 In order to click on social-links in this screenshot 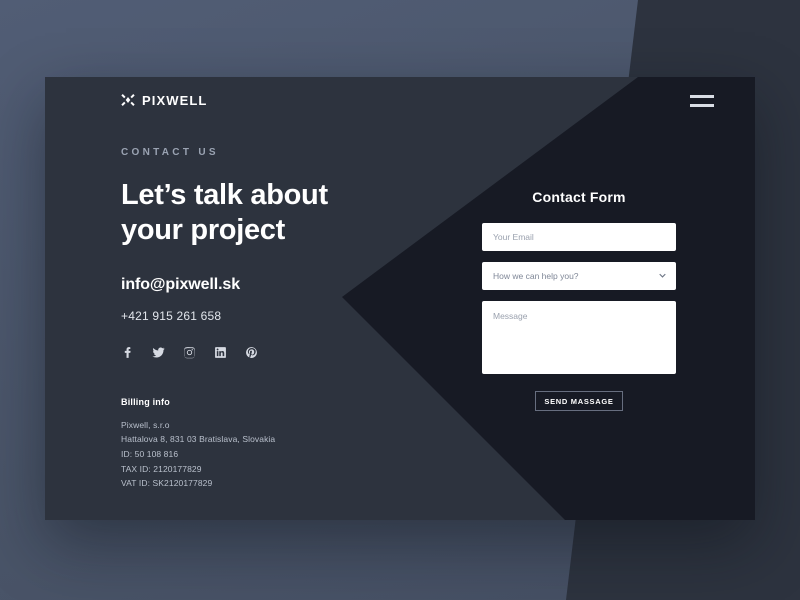, I will do `click(271, 352)`.